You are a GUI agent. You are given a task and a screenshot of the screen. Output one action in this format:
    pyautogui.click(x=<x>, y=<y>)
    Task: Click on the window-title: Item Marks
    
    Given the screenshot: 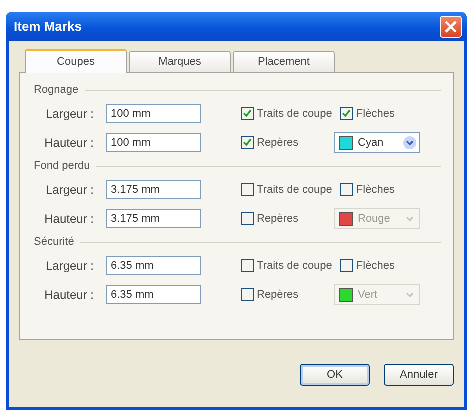 What is the action you would take?
    pyautogui.click(x=47, y=26)
    